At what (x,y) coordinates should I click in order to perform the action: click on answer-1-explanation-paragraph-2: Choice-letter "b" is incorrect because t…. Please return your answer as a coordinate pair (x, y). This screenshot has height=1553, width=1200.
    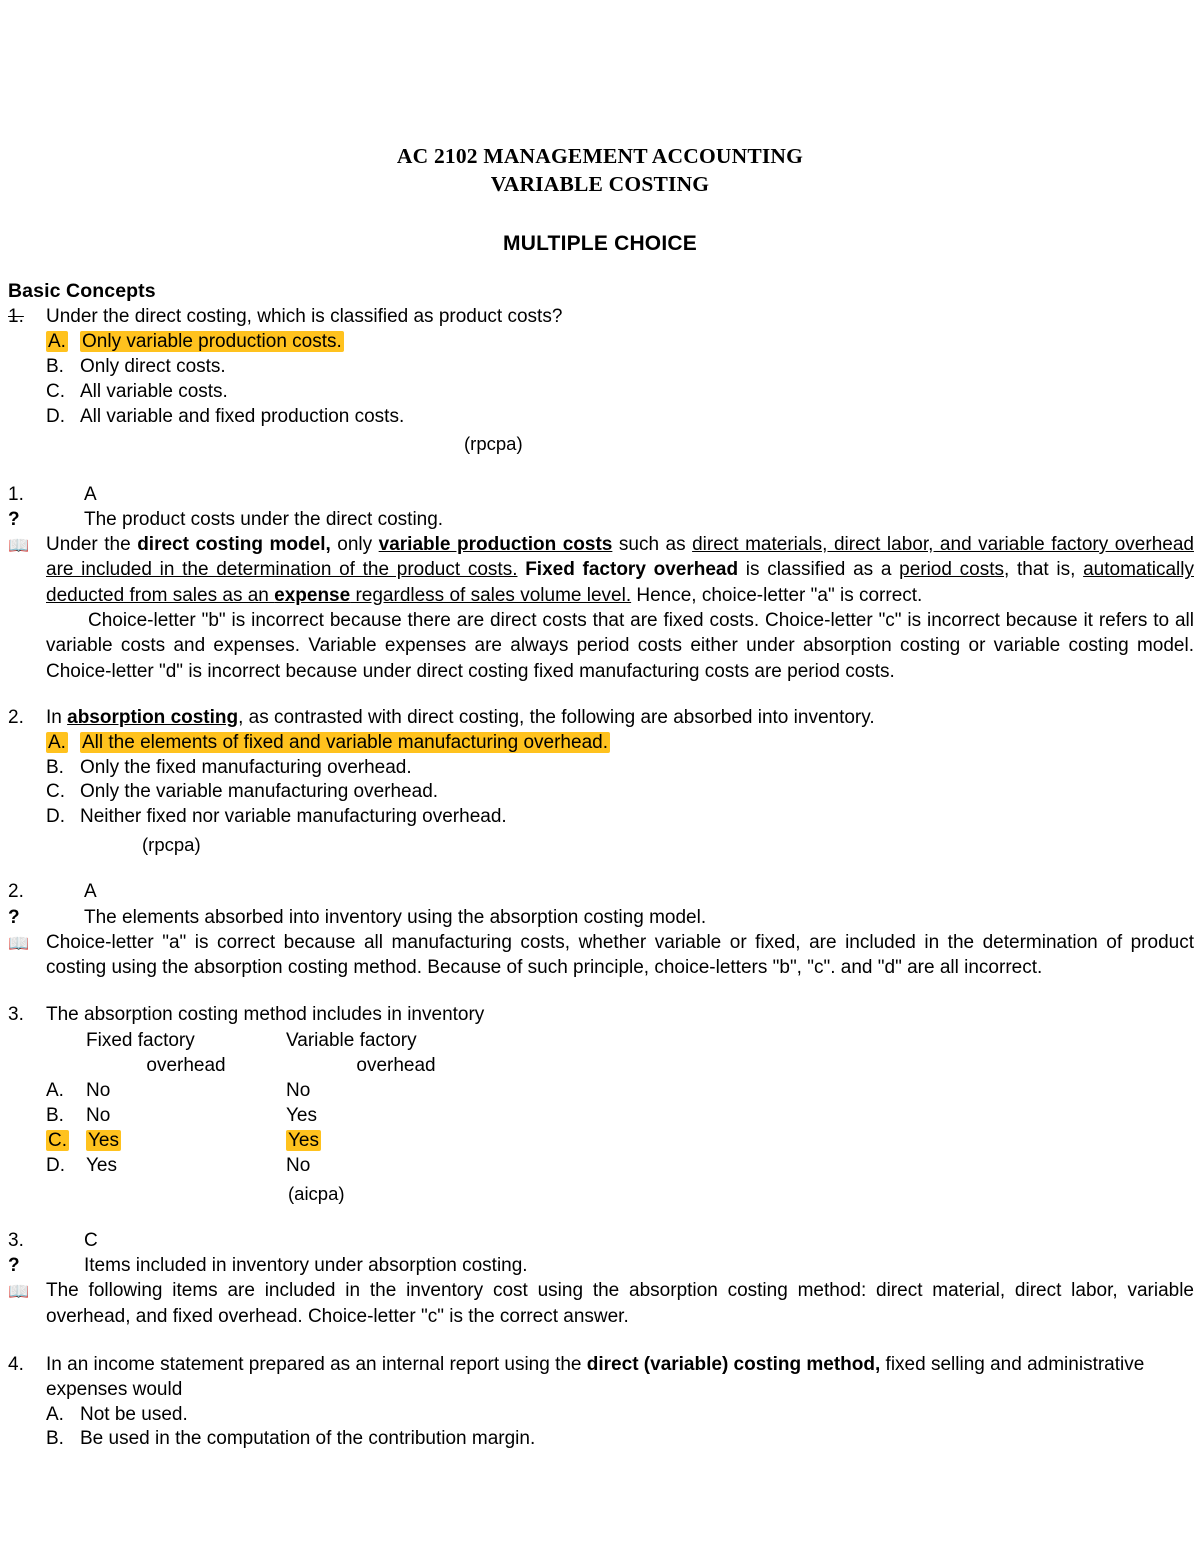
    Looking at the image, I should click on (620, 645).